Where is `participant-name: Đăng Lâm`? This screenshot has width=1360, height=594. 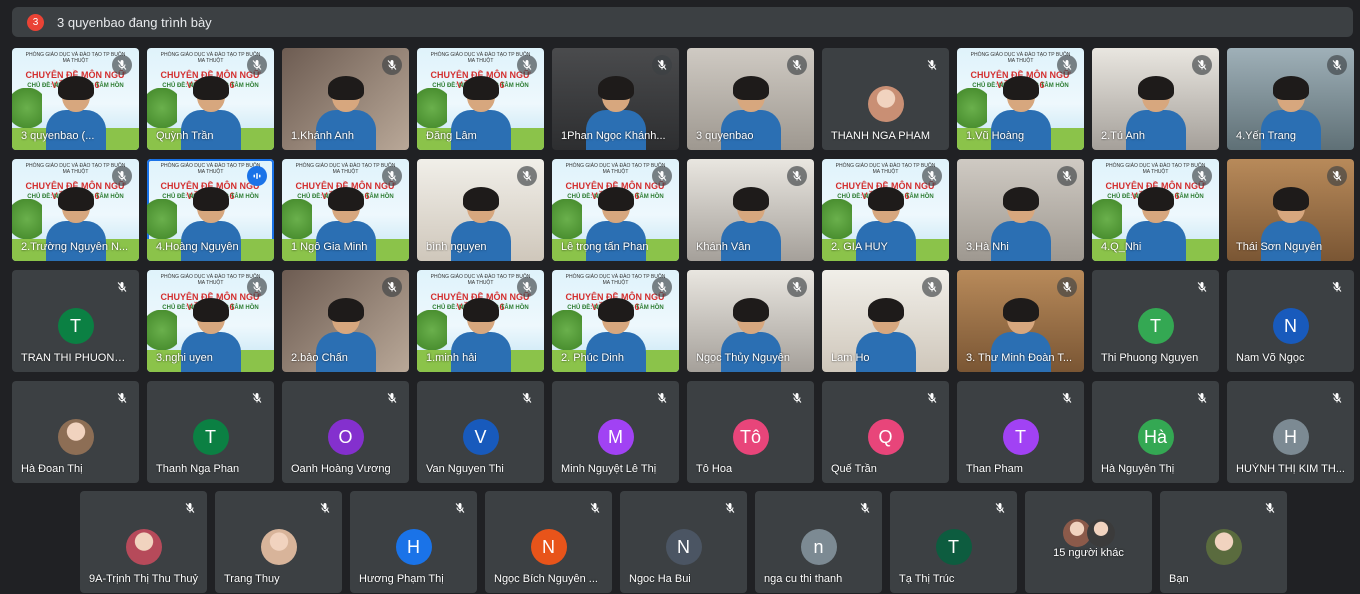
participant-name: Đăng Lâm is located at coordinates (451, 136).